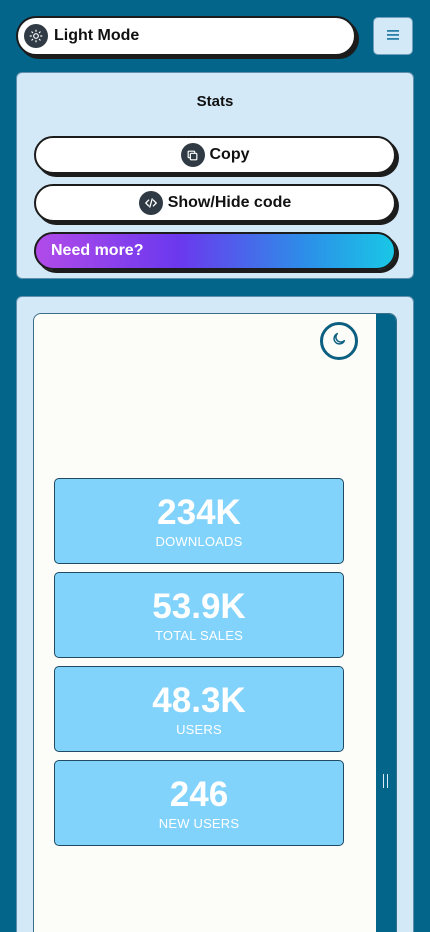 This screenshot has height=932, width=430. What do you see at coordinates (192, 155) in the screenshot?
I see `copy-icon` at bounding box center [192, 155].